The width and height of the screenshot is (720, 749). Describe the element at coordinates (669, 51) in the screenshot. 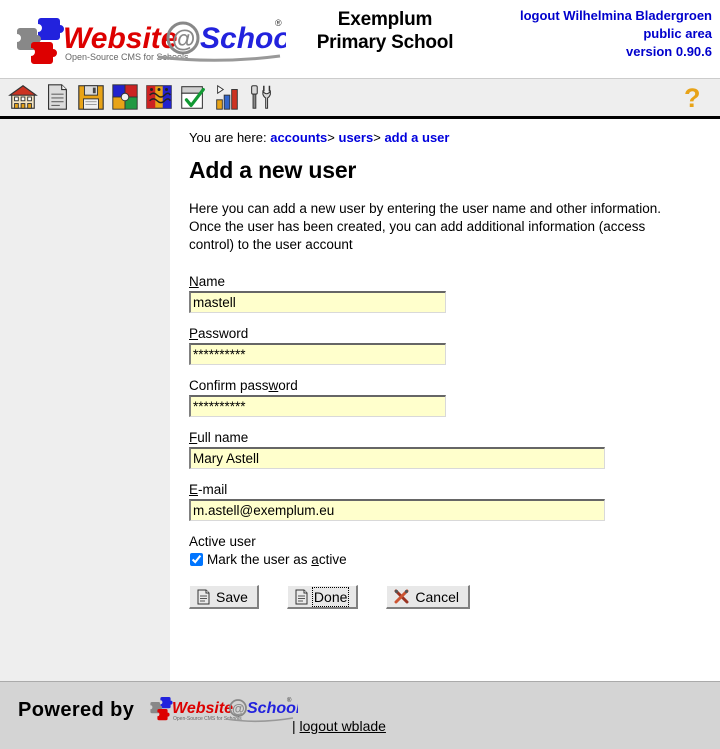

I see `version-label: version 0.90.6` at that location.